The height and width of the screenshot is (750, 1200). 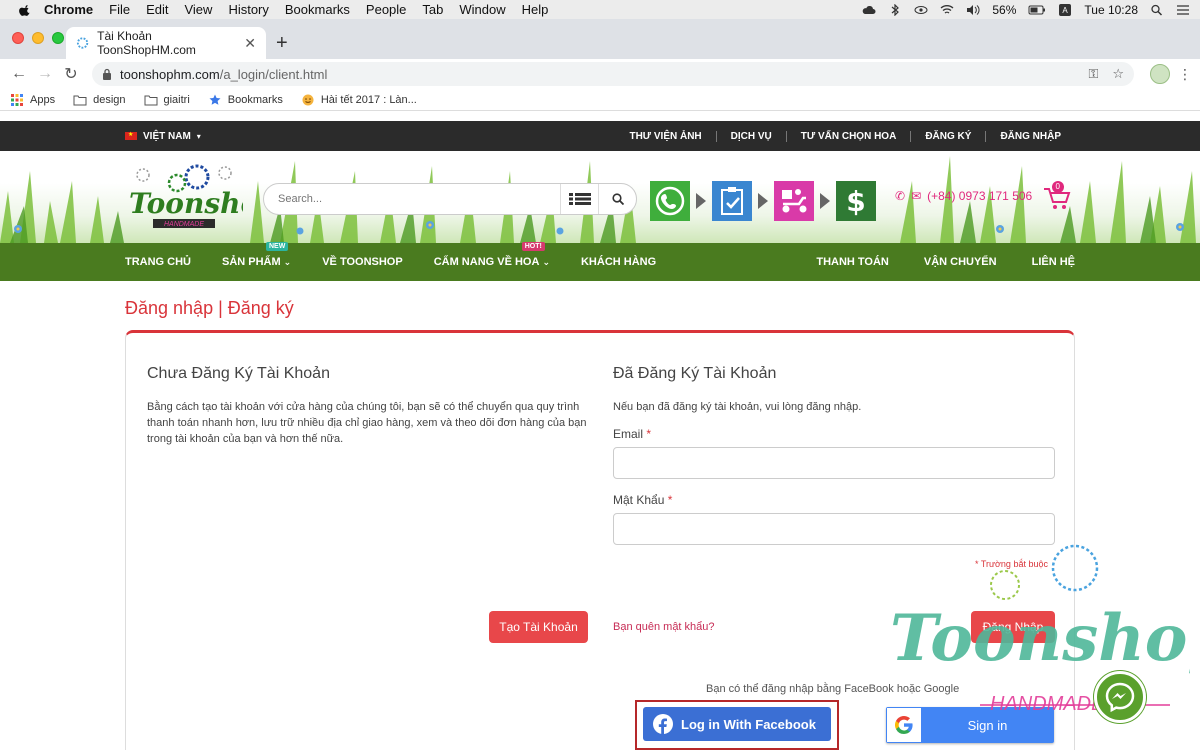 I want to click on volume-icon, so click(x=973, y=10).